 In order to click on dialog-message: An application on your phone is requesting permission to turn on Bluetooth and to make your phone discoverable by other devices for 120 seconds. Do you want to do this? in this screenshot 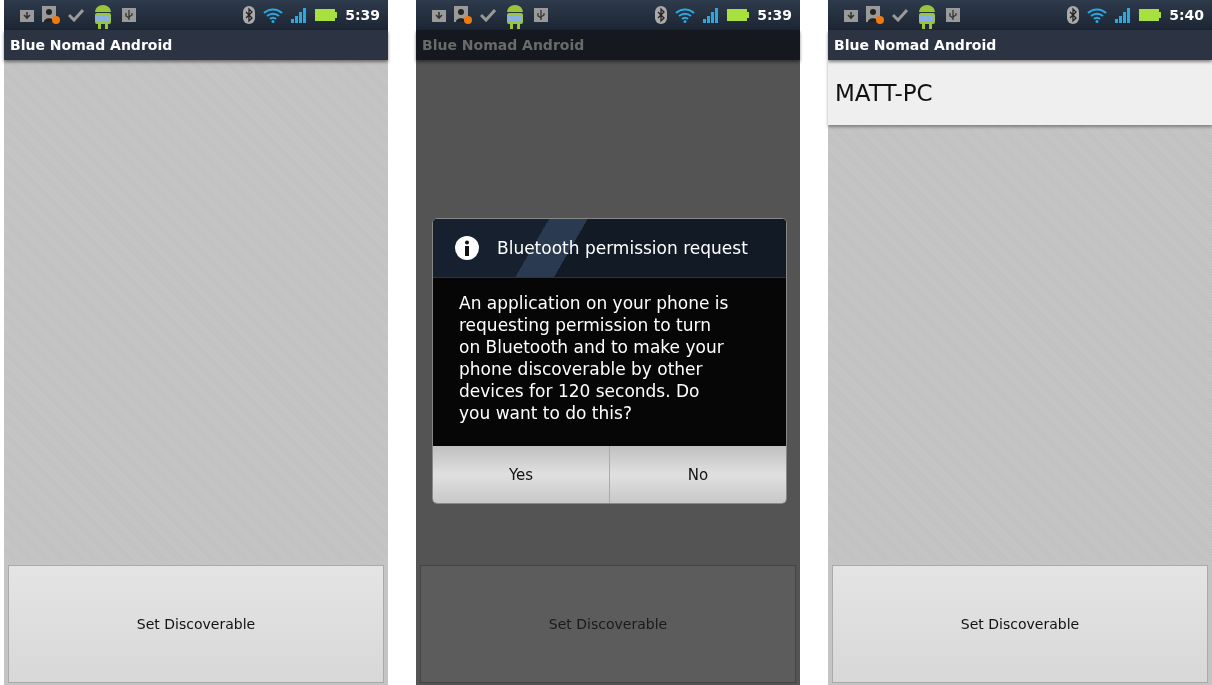, I will do `click(594, 358)`.